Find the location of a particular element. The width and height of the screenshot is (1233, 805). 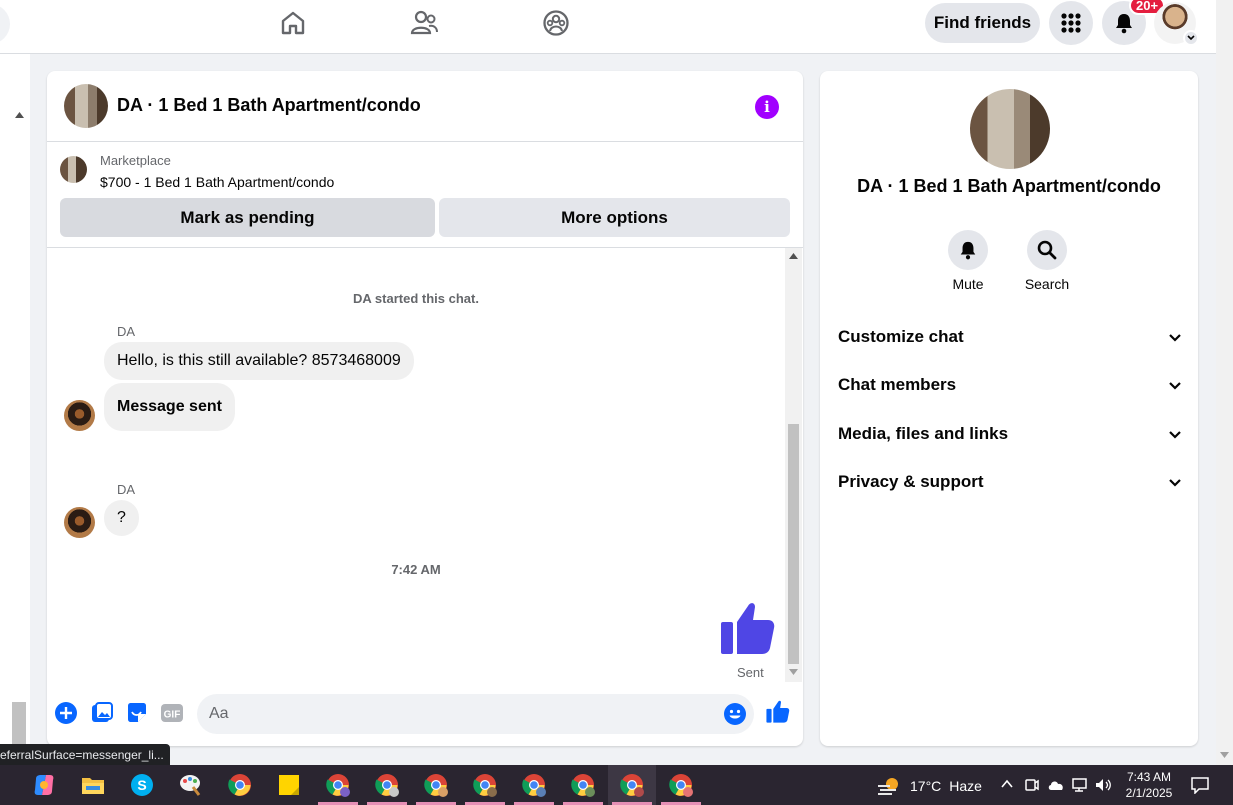

chat-avatar is located at coordinates (86, 106).